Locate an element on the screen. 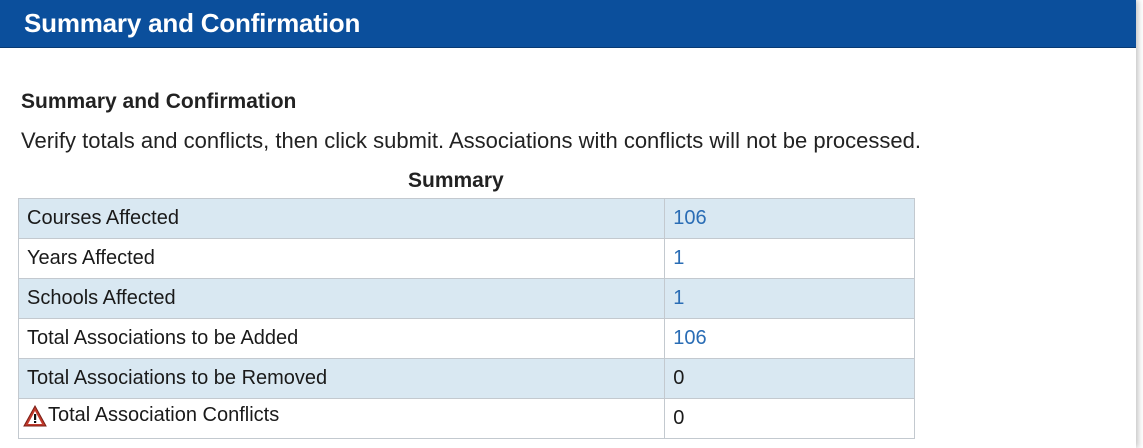 The height and width of the screenshot is (448, 1143). row-label: Total Associations to be Added is located at coordinates (341, 338).